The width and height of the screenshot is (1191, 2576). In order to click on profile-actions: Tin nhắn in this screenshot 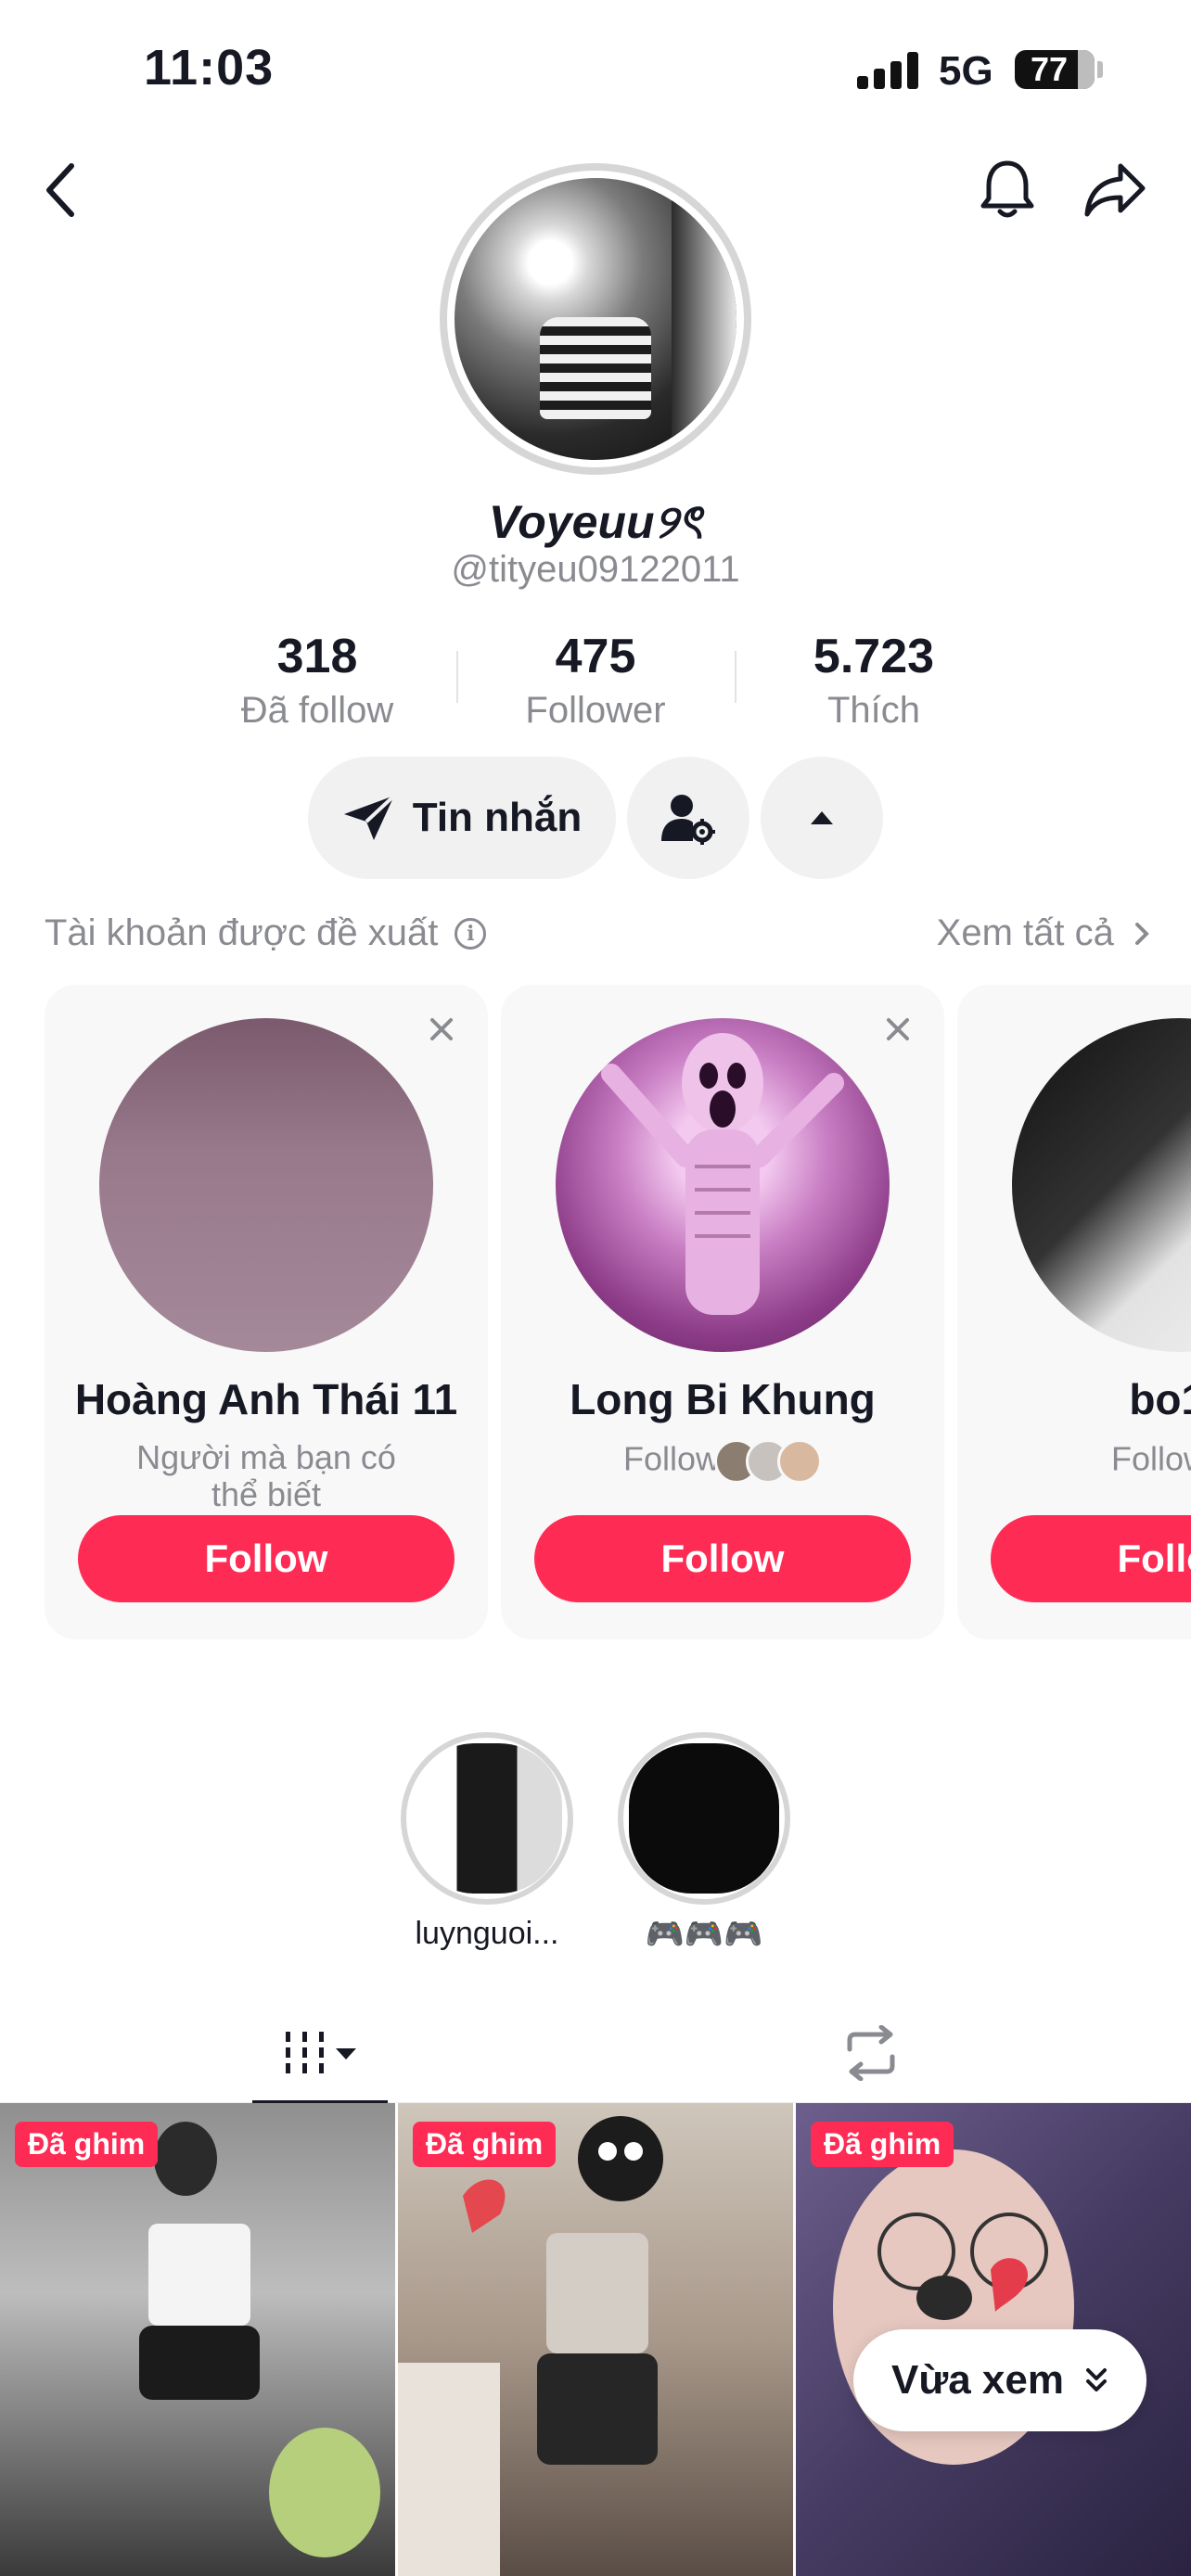, I will do `click(595, 818)`.